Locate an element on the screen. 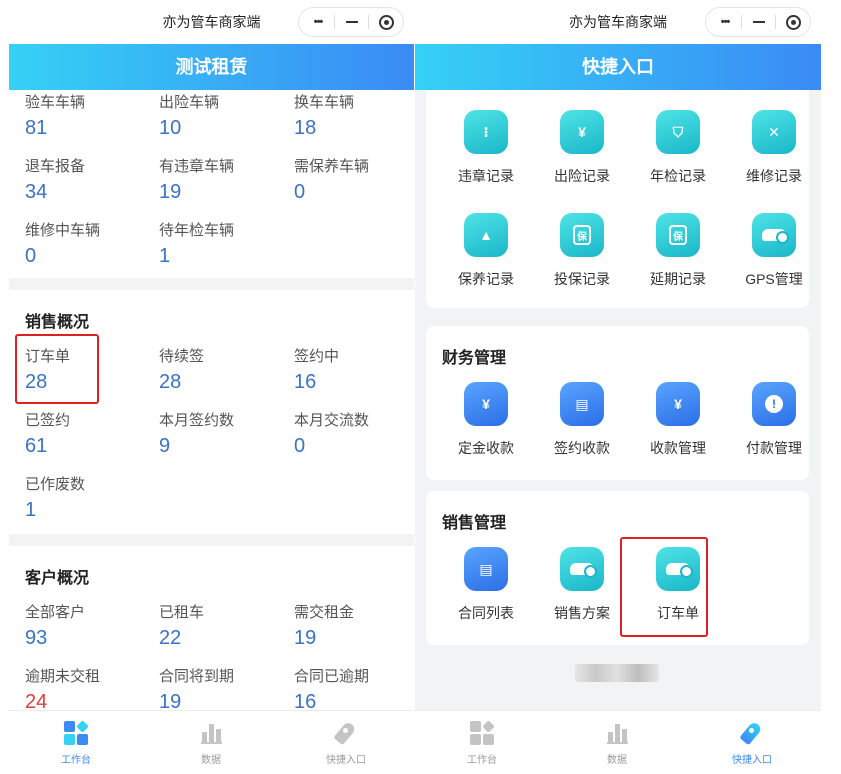 The height and width of the screenshot is (774, 841). mini-program-titlebar: 亦为管车商家端 ••• is located at coordinates (618, 22).